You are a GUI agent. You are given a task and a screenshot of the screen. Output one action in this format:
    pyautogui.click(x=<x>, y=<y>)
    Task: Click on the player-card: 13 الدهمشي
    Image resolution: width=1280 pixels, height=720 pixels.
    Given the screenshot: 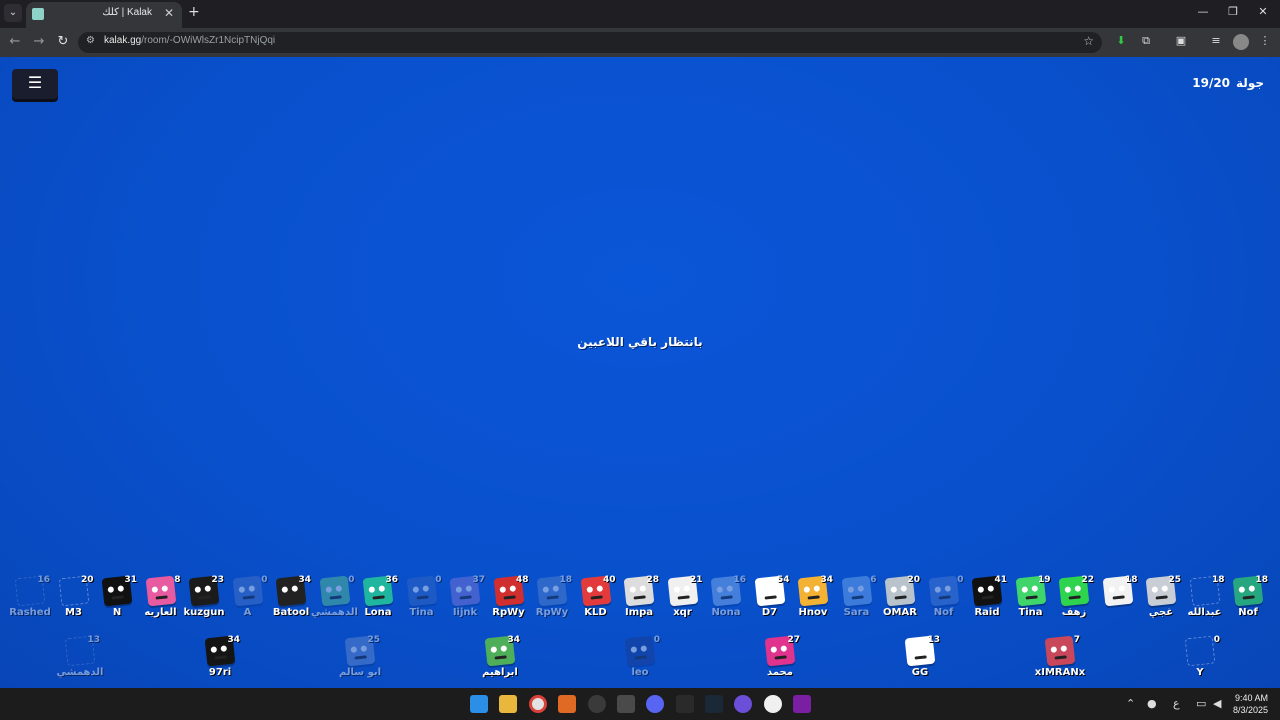 What is the action you would take?
    pyautogui.click(x=80, y=660)
    